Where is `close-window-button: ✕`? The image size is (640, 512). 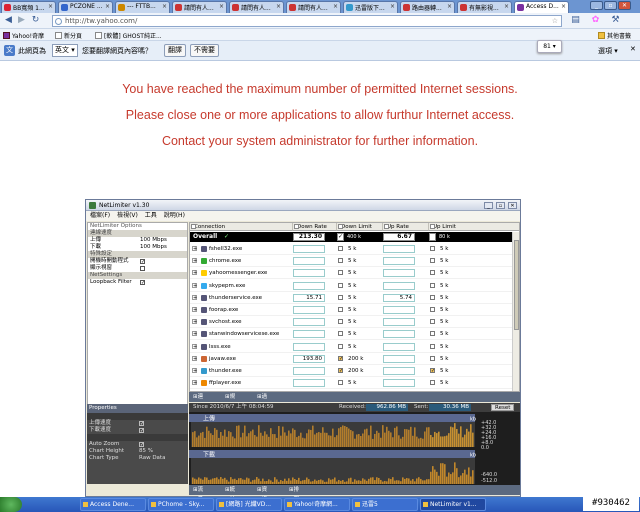
close-window-button: ✕ is located at coordinates (624, 5).